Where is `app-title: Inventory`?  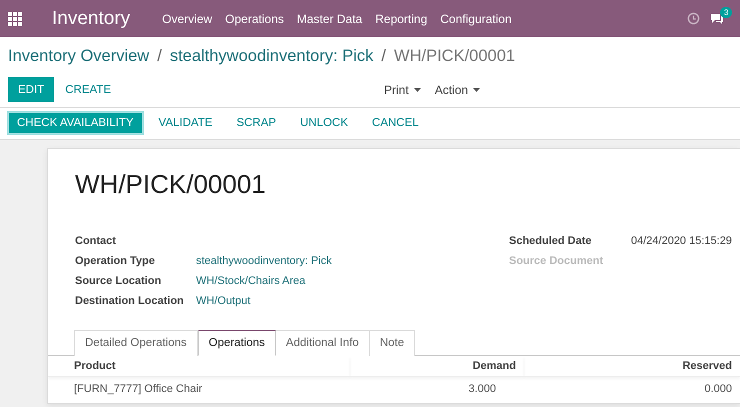
app-title: Inventory is located at coordinates (91, 19).